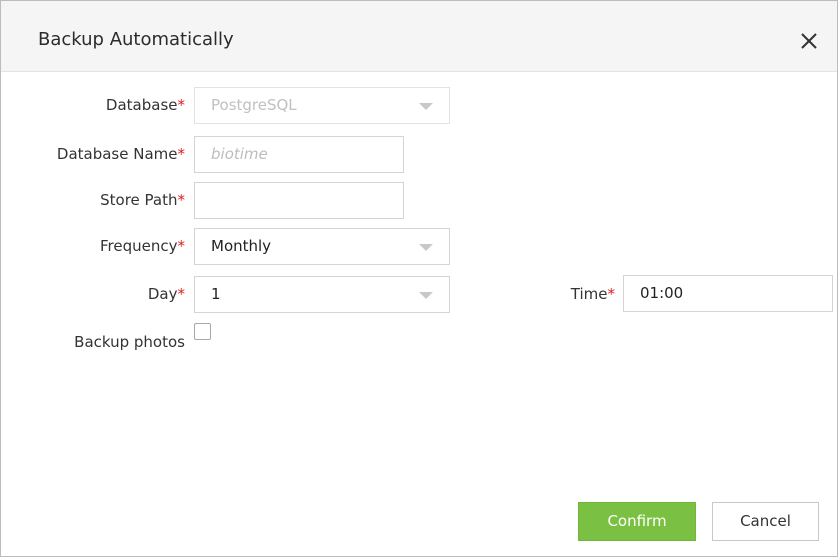 This screenshot has width=838, height=557. Describe the element at coordinates (139, 246) in the screenshot. I see `frequency-label-text: Frequency` at that location.